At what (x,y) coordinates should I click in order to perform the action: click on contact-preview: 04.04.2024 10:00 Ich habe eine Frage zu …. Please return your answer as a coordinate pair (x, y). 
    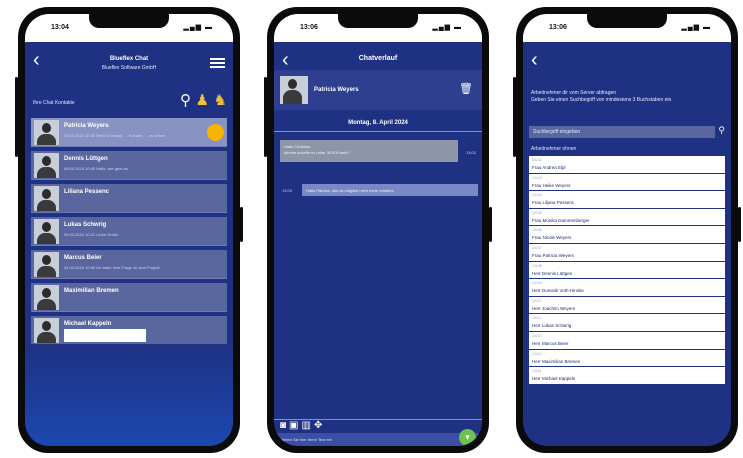
    Looking at the image, I should click on (112, 267).